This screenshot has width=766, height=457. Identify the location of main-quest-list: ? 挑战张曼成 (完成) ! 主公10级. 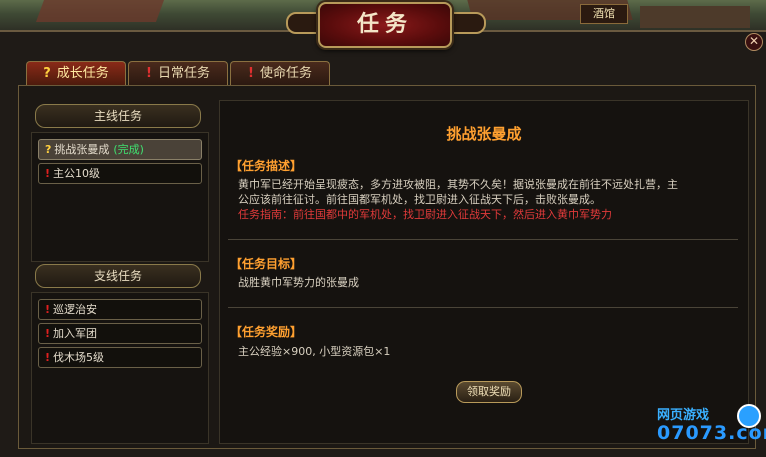
(120, 197).